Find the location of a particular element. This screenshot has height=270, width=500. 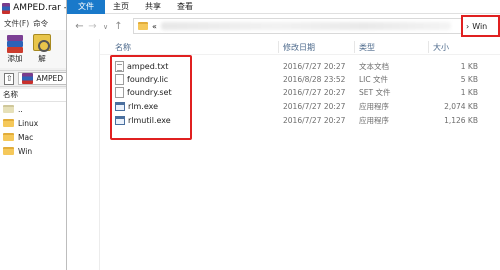

winrar-toolbar: 添加 解 is located at coordinates (33, 49).